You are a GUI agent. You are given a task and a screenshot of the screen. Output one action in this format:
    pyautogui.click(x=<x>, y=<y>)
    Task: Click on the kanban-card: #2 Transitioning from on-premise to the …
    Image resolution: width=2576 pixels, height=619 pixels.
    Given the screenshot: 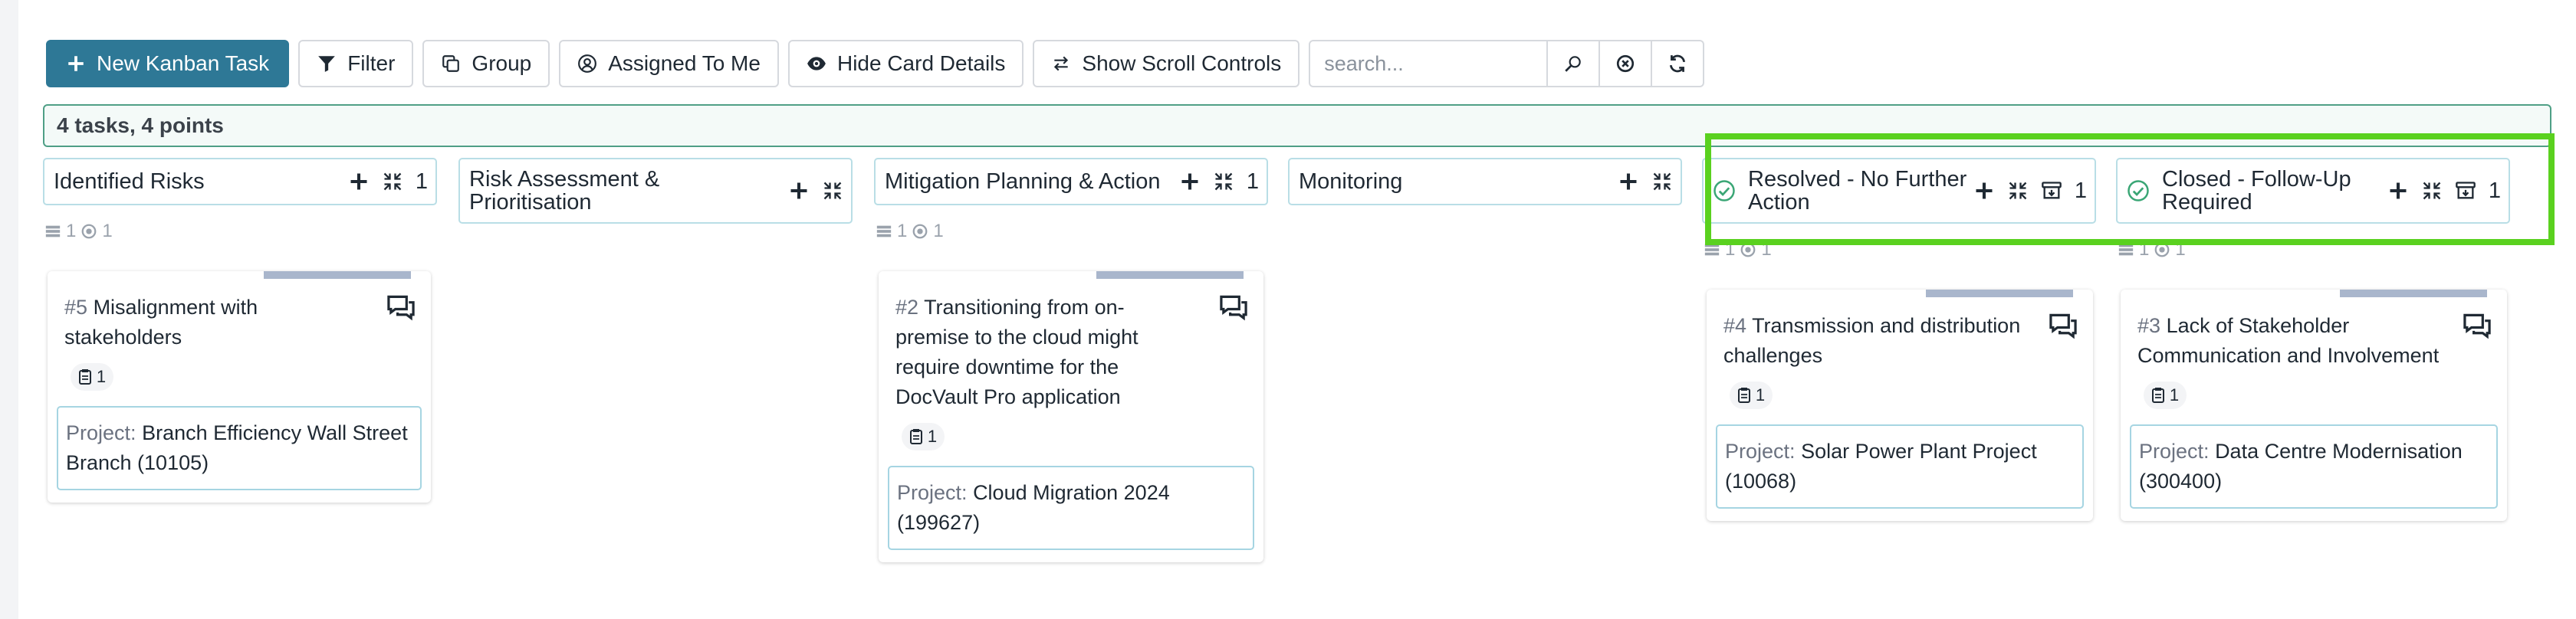 What is the action you would take?
    pyautogui.click(x=1071, y=417)
    